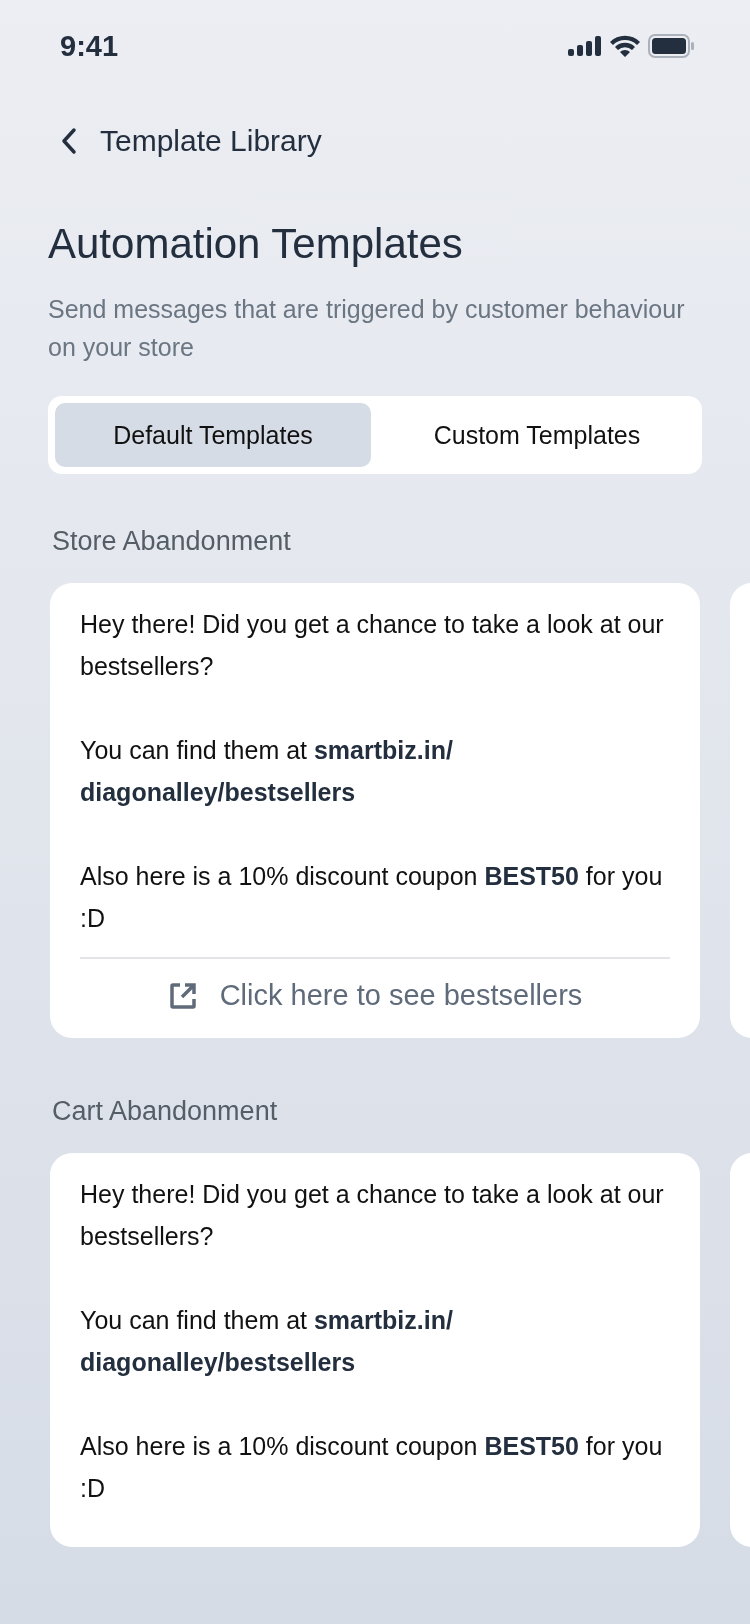 This screenshot has width=750, height=1624. I want to click on back-button: Template Library, so click(191, 141).